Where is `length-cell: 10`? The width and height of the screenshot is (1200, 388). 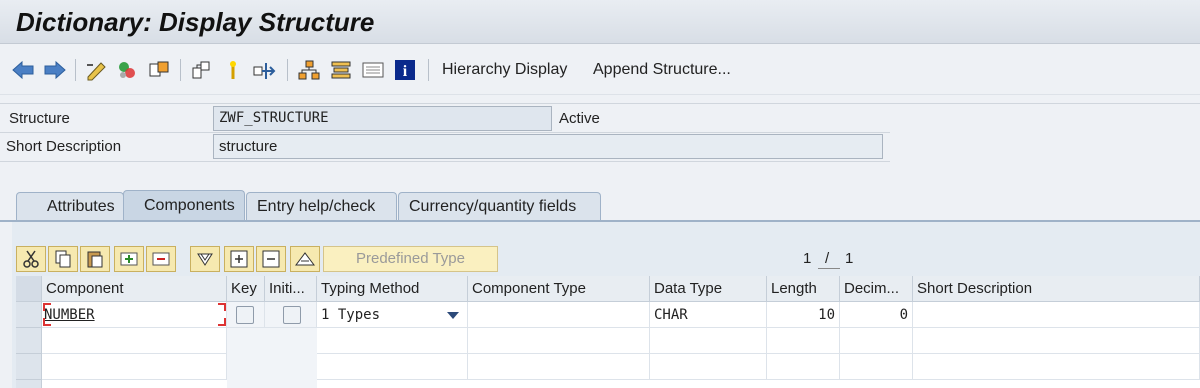 length-cell: 10 is located at coordinates (803, 315).